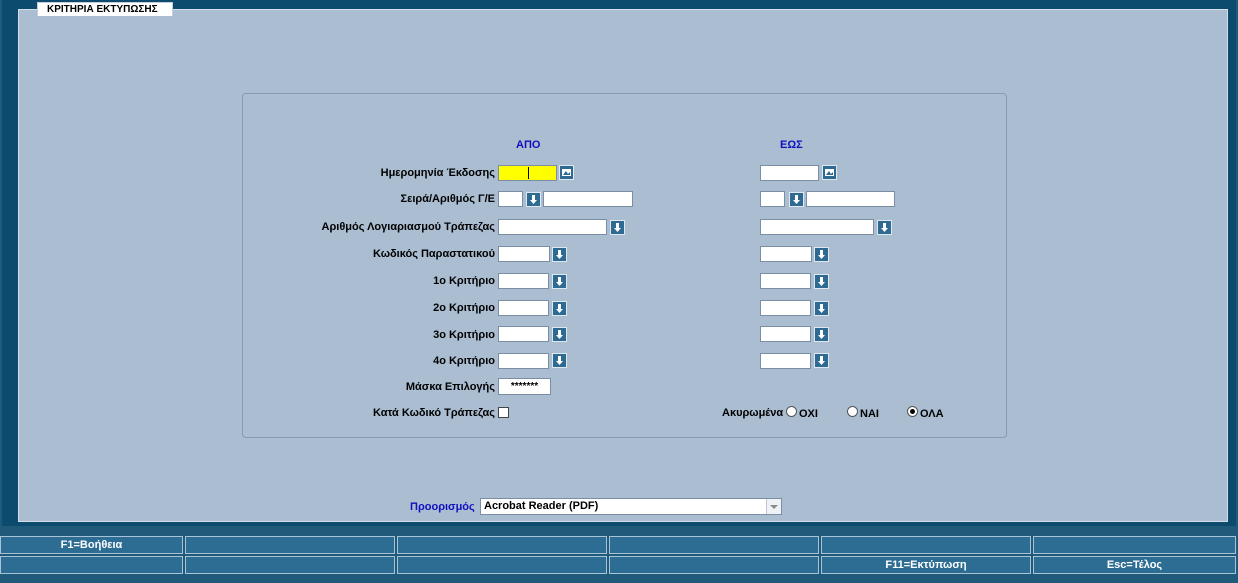  Describe the element at coordinates (464, 335) in the screenshot. I see `criterion3-label: 3ο Κριτήριο` at that location.